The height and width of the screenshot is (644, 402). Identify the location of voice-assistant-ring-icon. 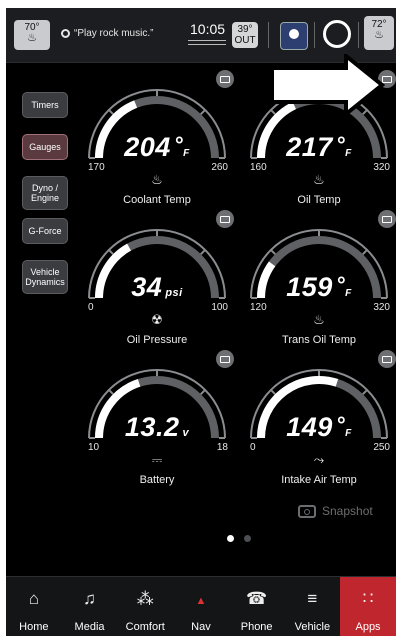
(337, 34).